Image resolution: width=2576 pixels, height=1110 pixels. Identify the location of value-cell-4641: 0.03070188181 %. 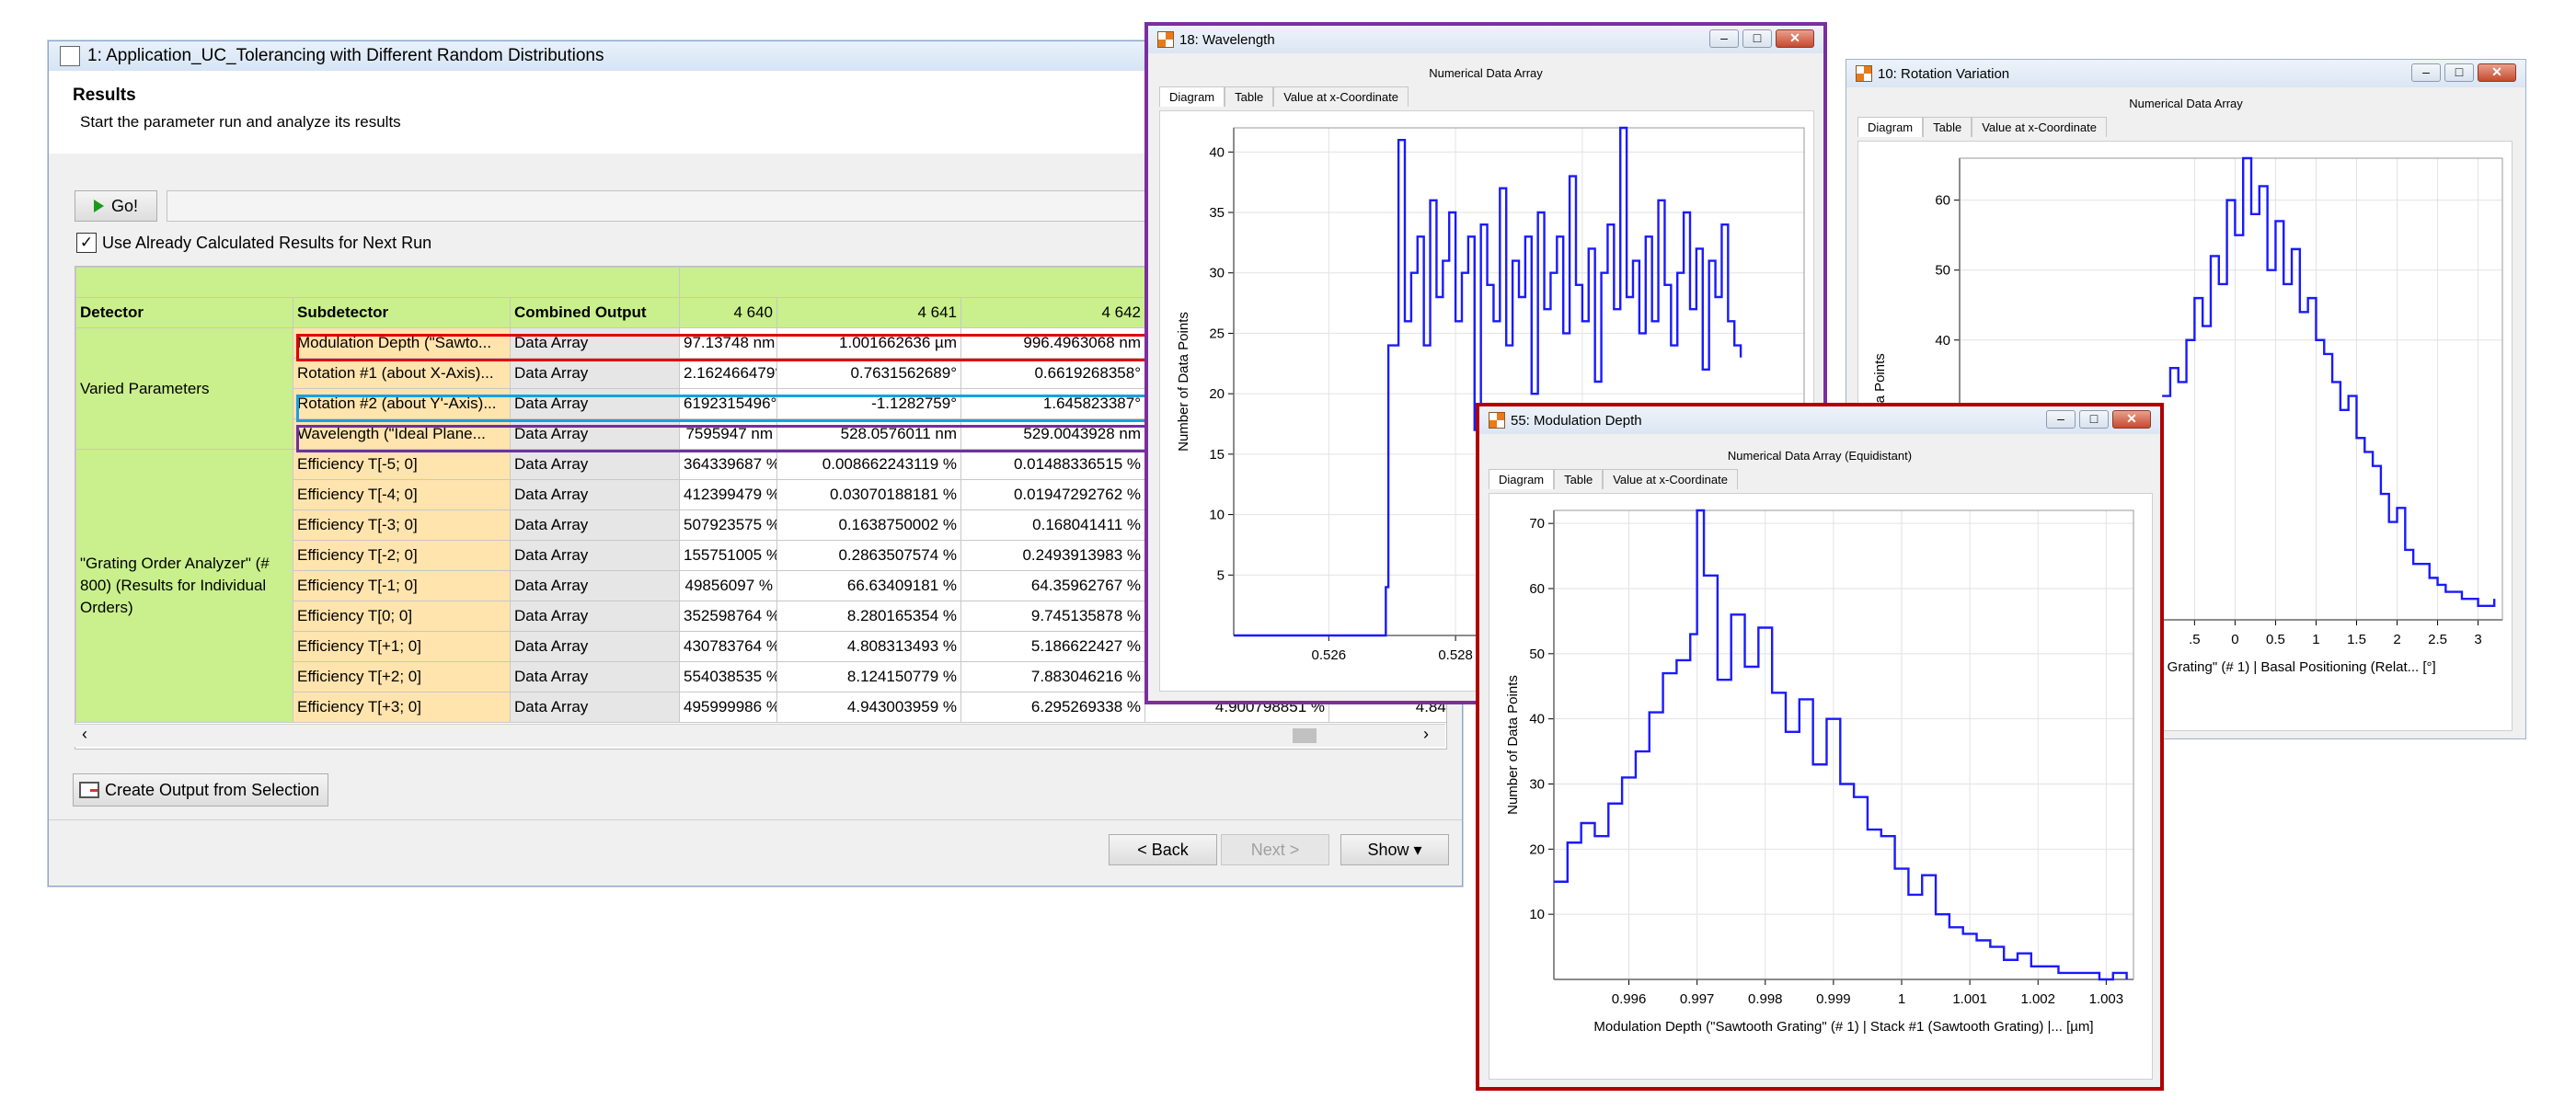
(868, 494).